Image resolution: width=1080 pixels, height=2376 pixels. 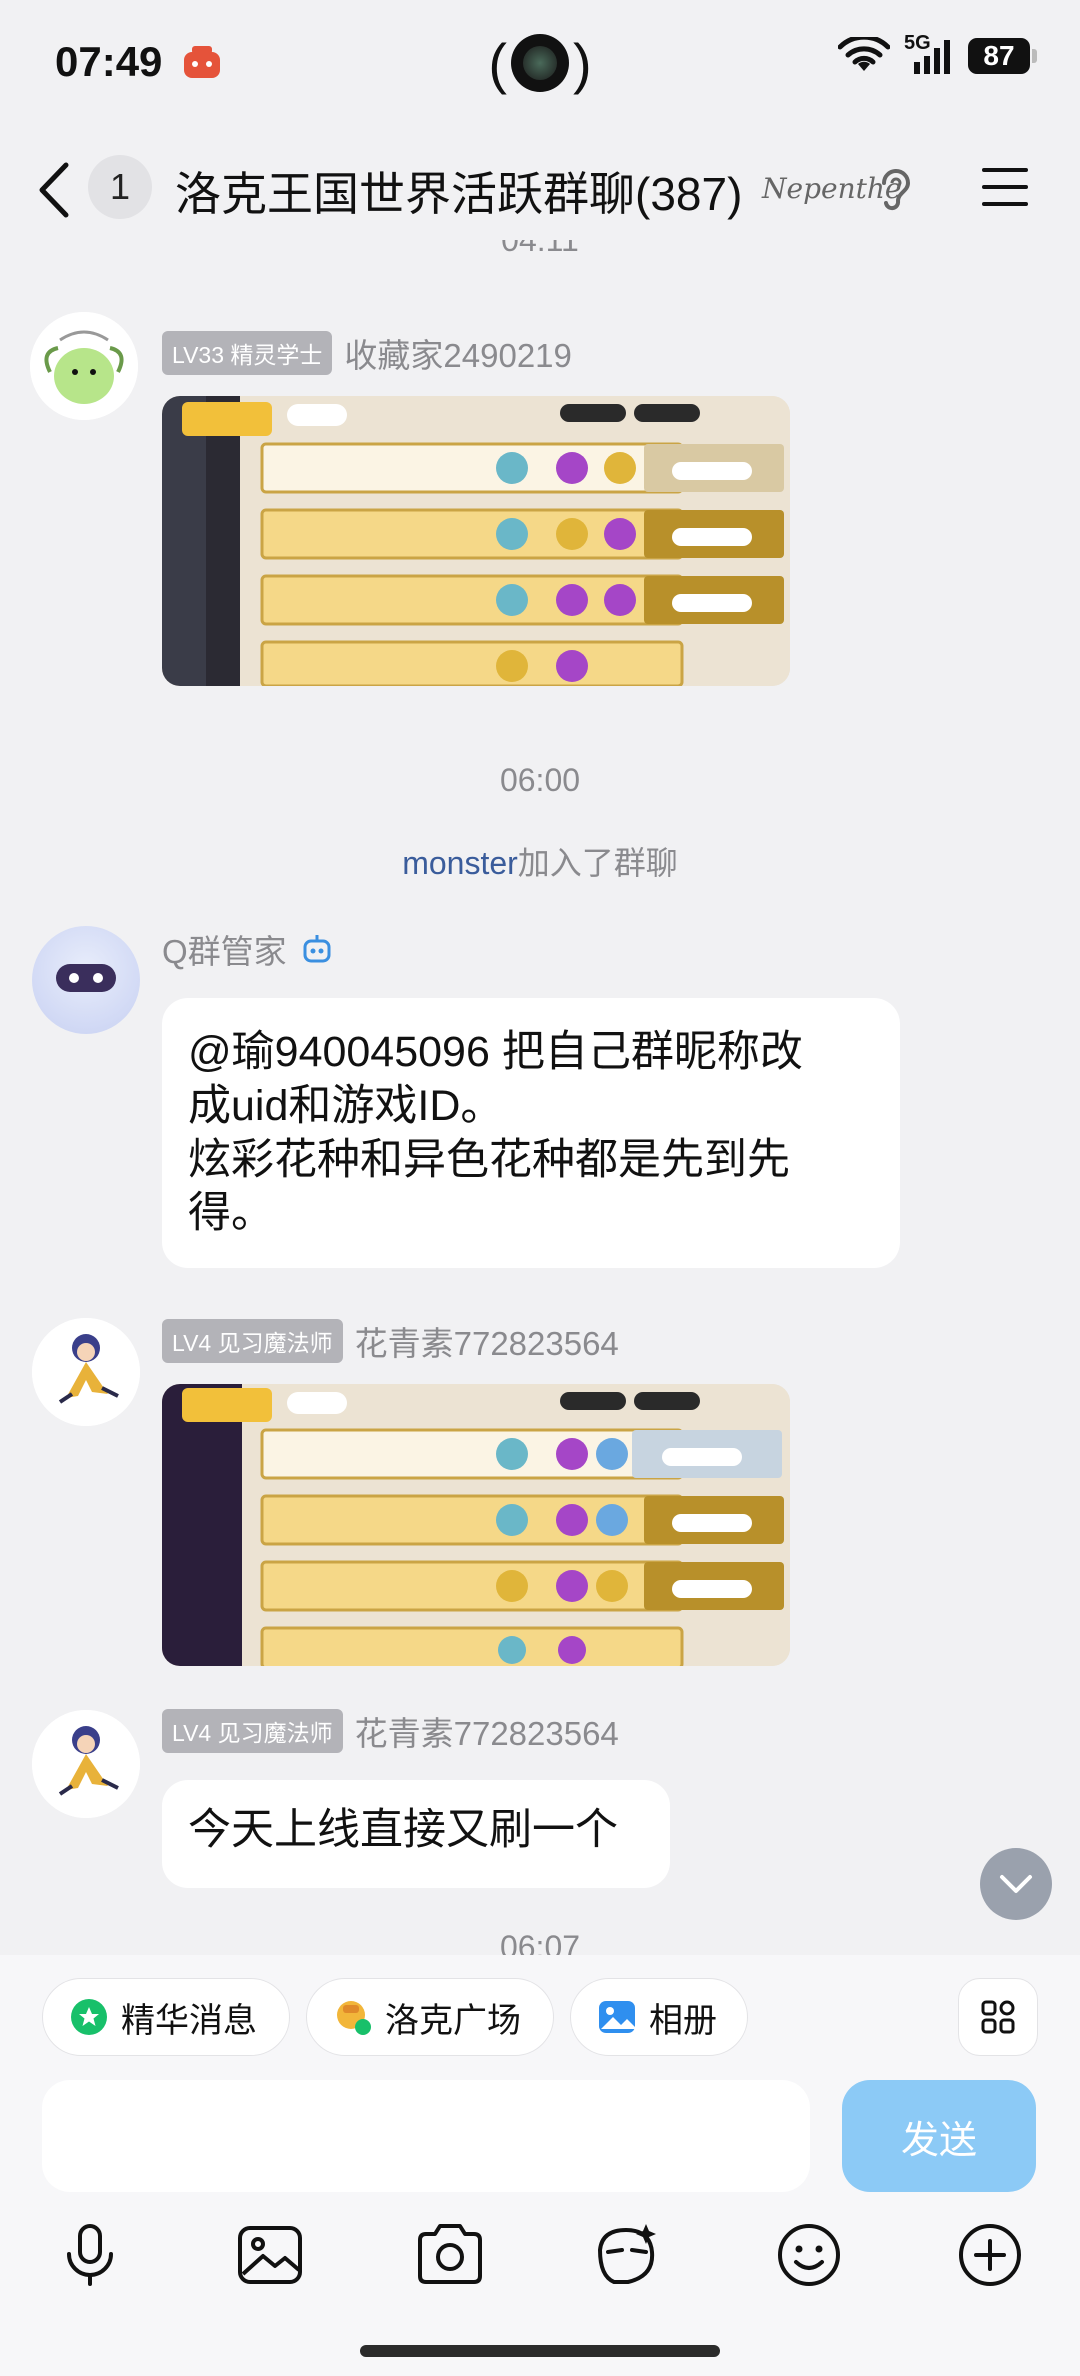 I want to click on sender-info: Q群管家, so click(x=248, y=949).